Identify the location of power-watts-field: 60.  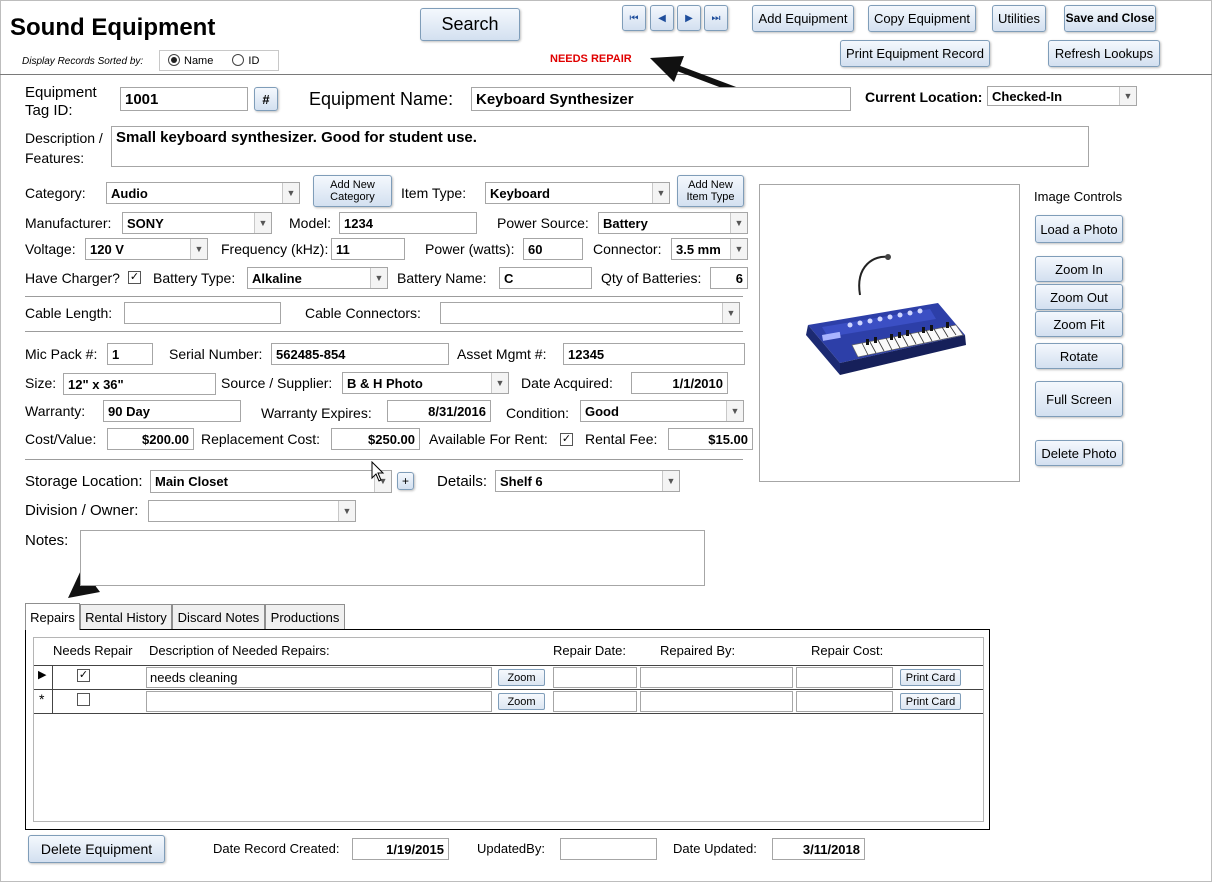
(553, 249).